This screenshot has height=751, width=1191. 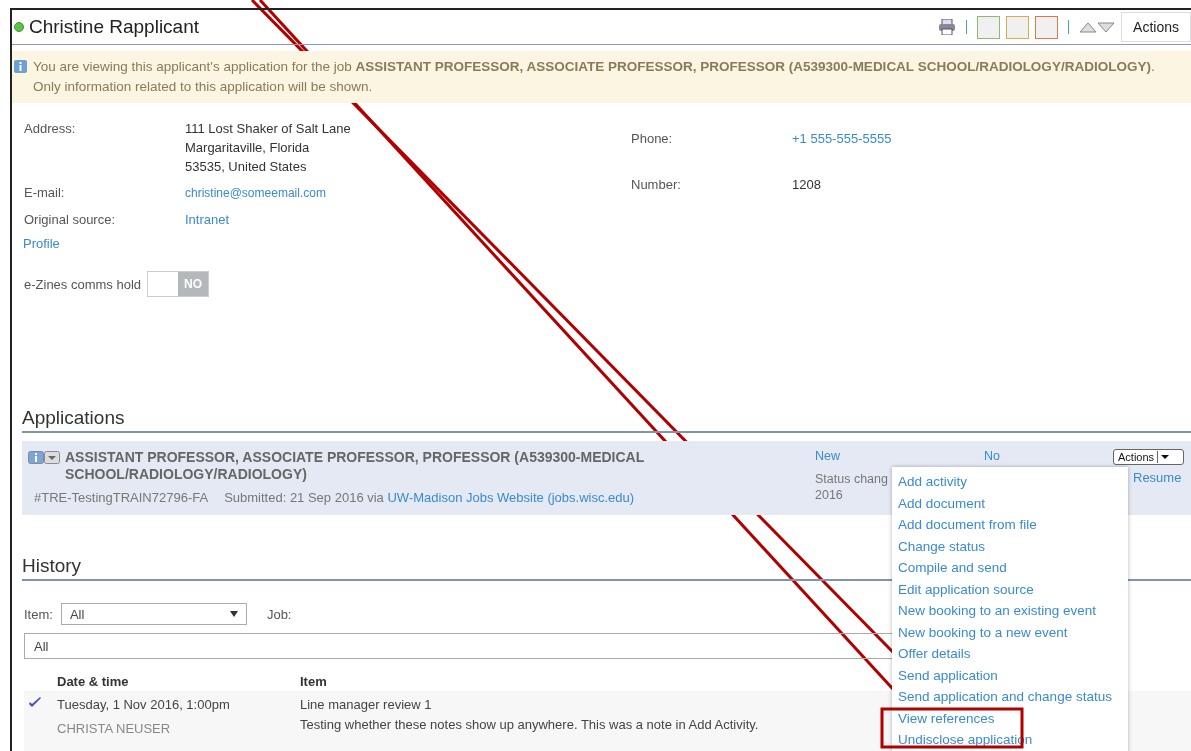 I want to click on menu-item: Add document, so click(x=942, y=503).